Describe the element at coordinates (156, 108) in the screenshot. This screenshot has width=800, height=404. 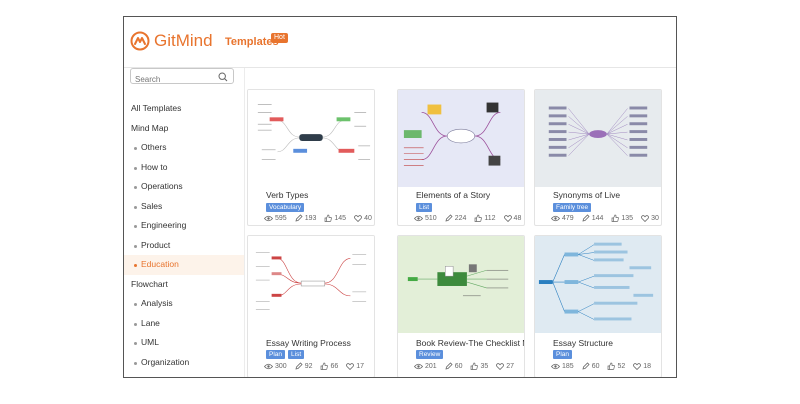
I see `sidebar-item-label: All Templates` at that location.